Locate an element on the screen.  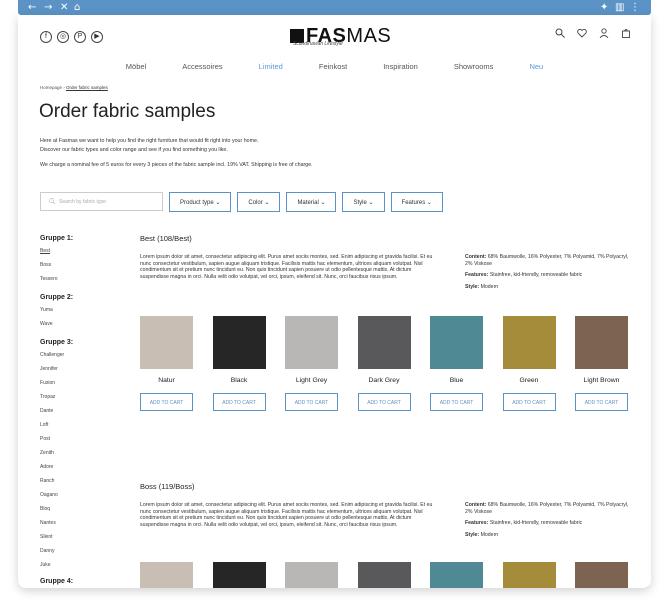
close-icon: ✕ is located at coordinates (64, 7).